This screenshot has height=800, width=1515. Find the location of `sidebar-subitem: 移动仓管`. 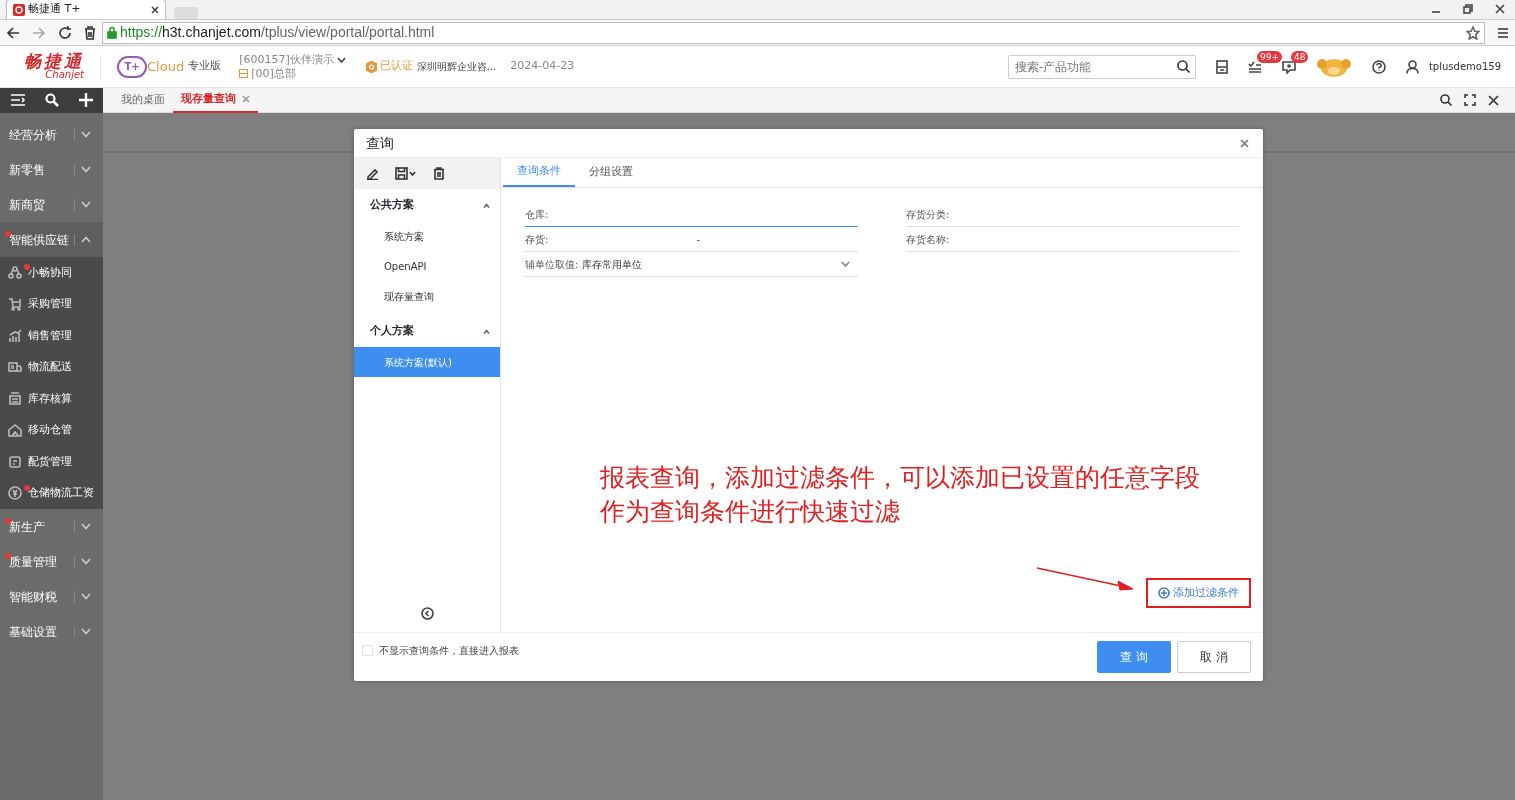

sidebar-subitem: 移动仓管 is located at coordinates (51, 430).